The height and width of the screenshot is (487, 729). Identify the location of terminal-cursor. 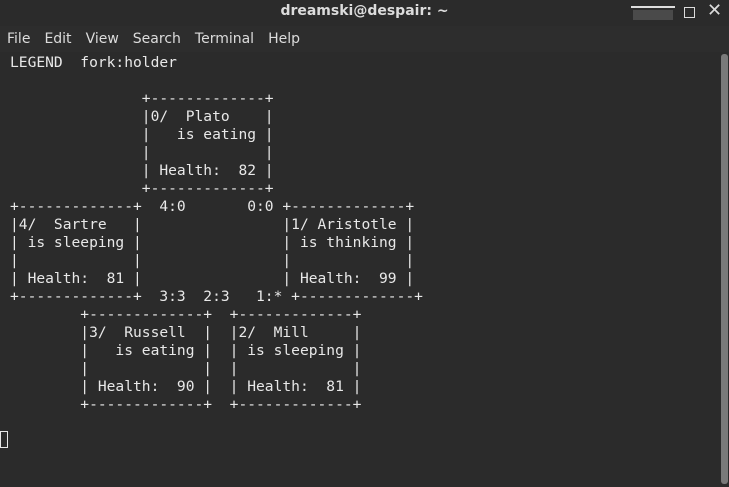
(4, 439).